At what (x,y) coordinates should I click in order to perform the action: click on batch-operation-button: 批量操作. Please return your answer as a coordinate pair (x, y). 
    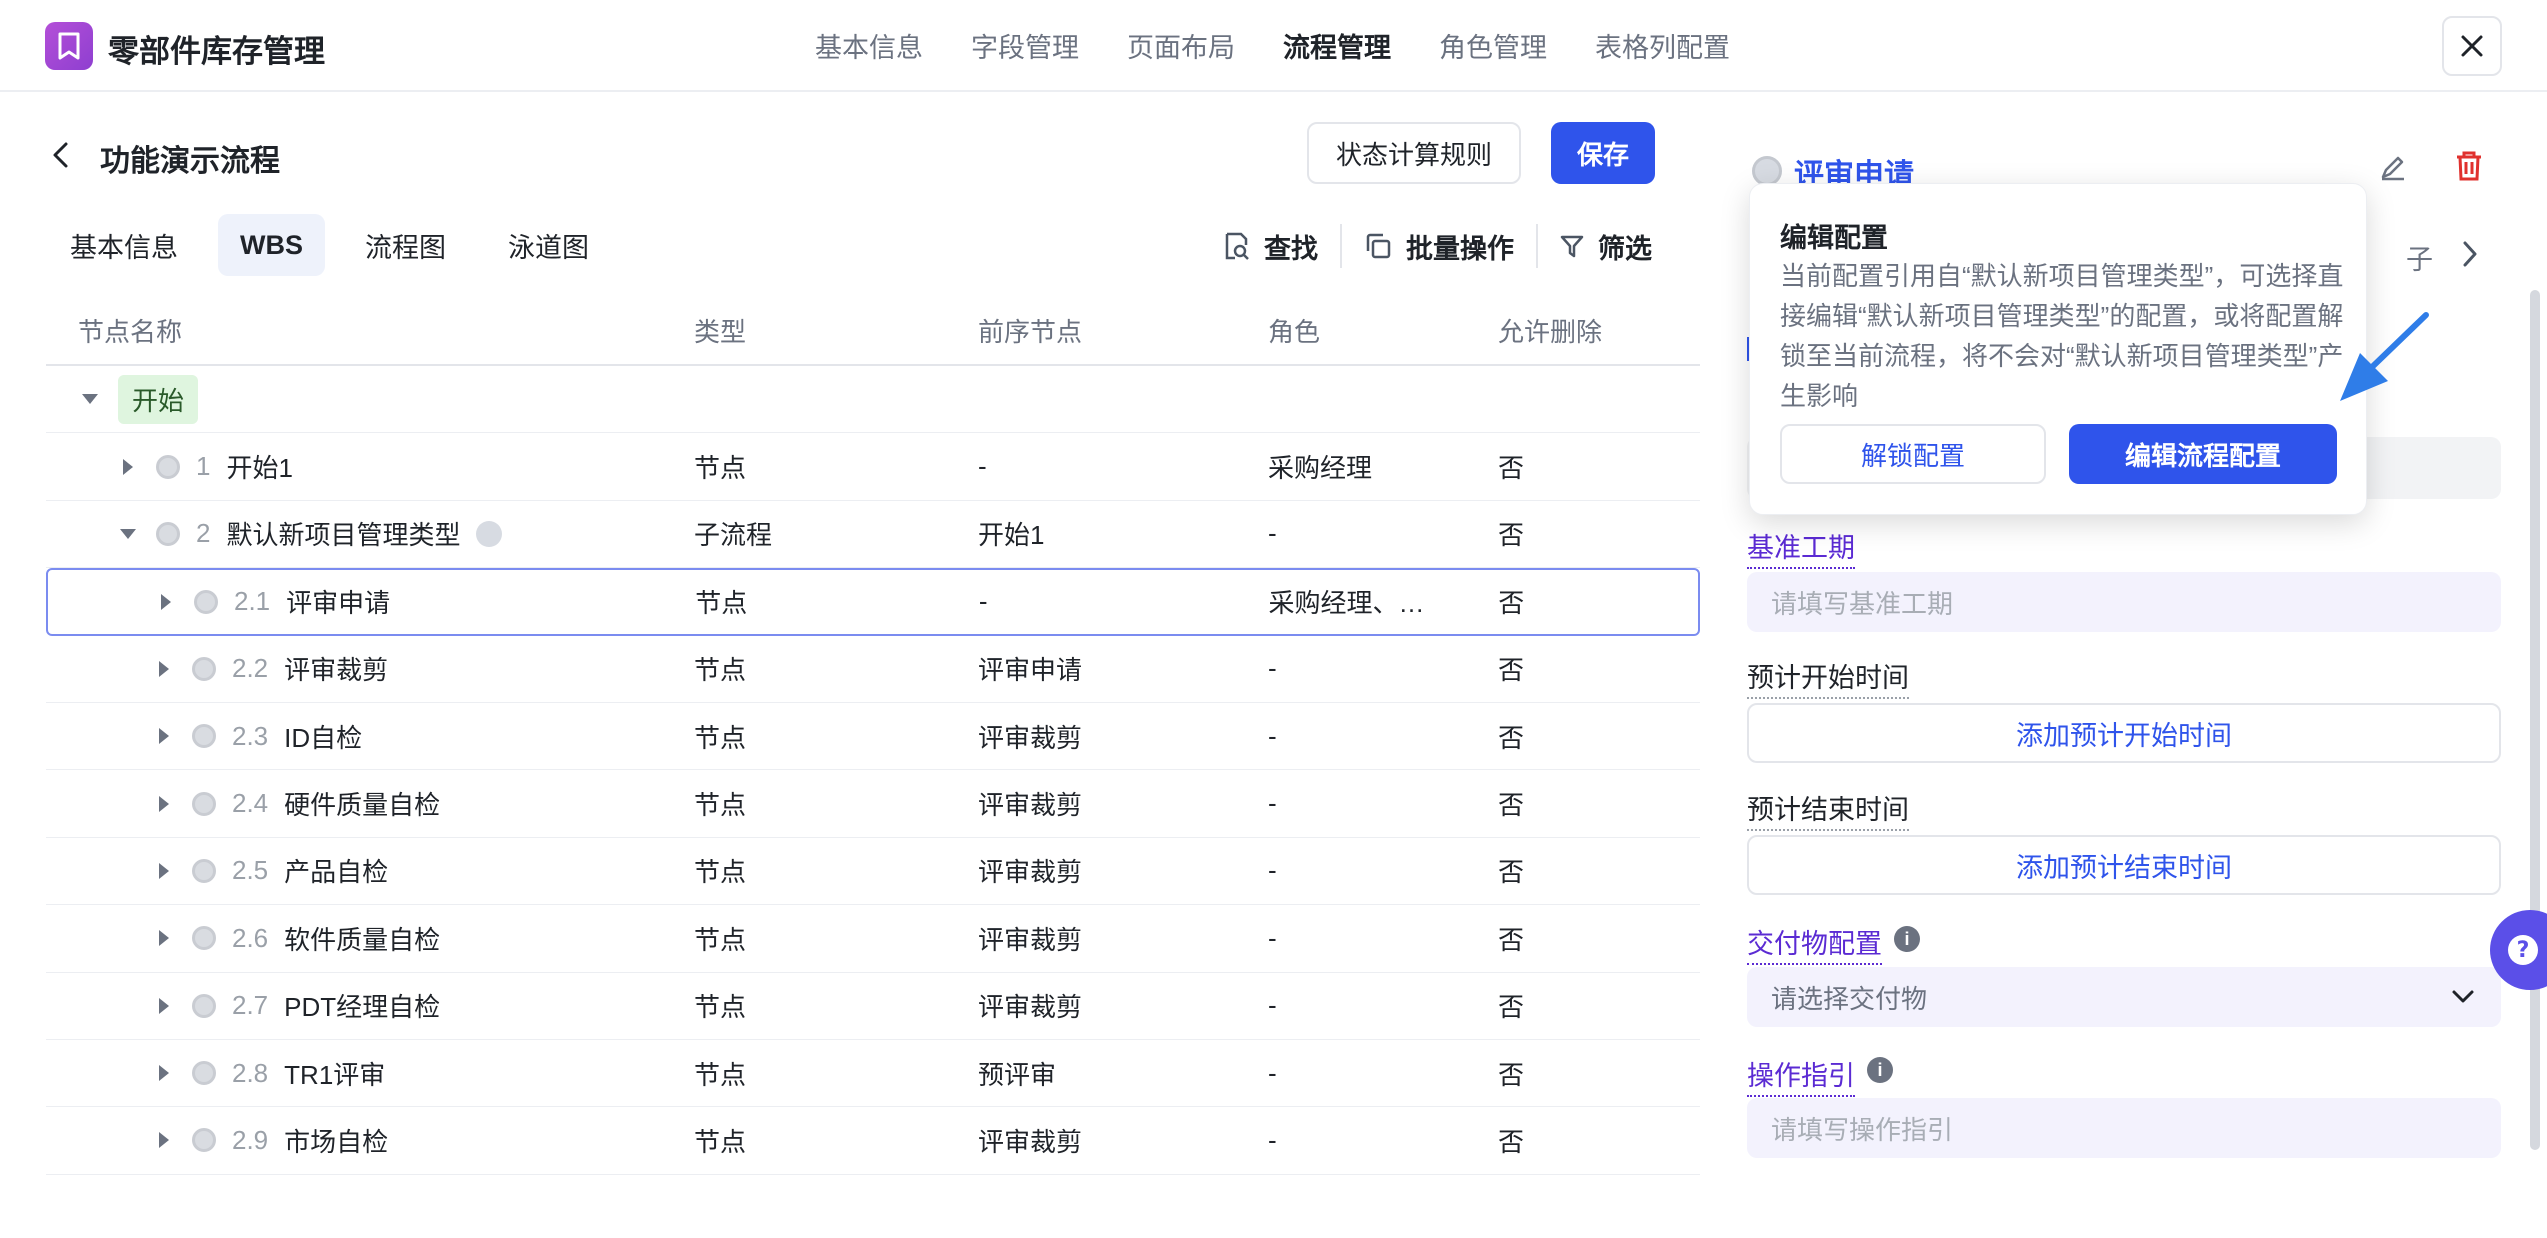
    Looking at the image, I should click on (1439, 246).